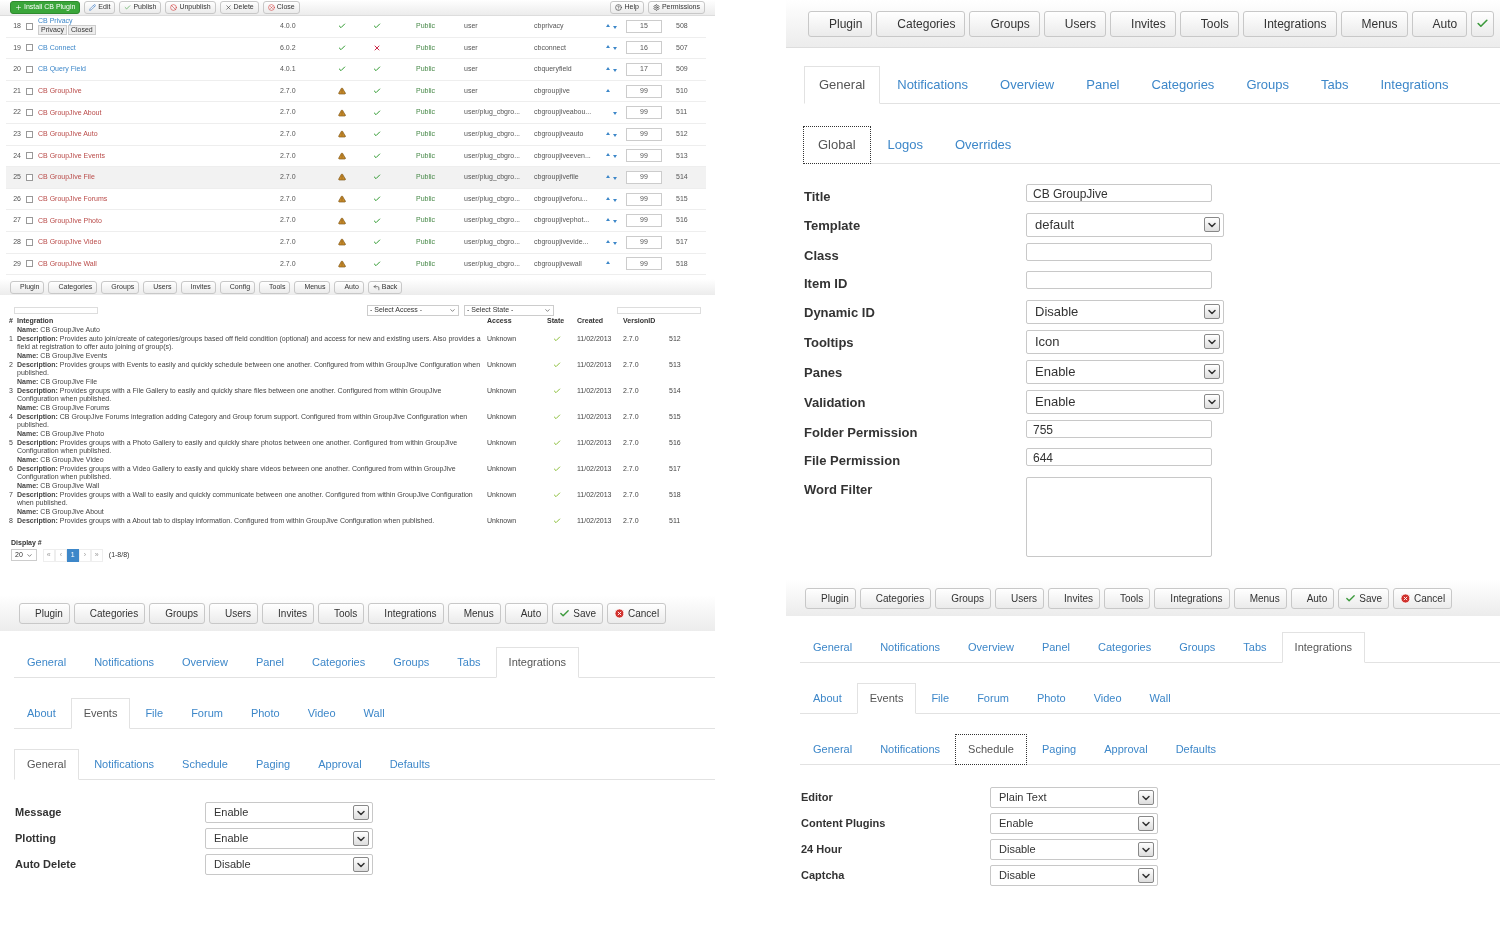 The image size is (1500, 938). I want to click on tab: Paging, so click(273, 764).